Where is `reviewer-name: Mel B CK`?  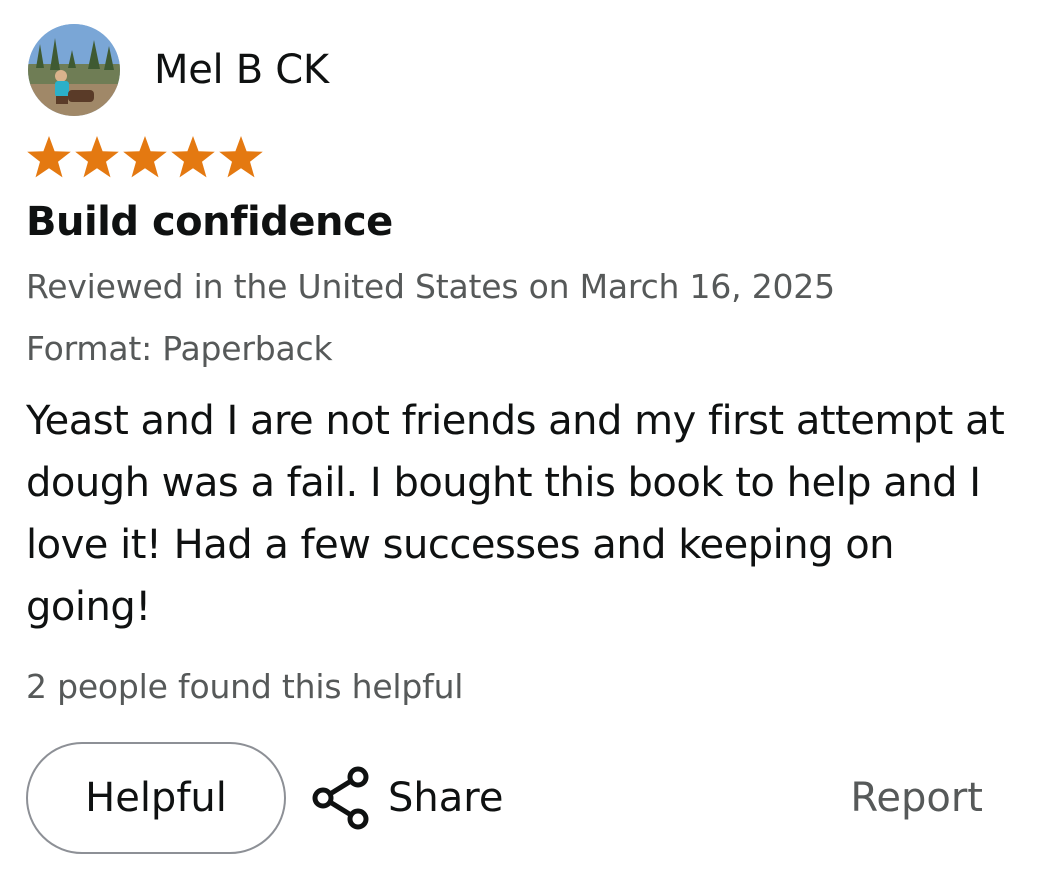
reviewer-name: Mel B CK is located at coordinates (241, 70).